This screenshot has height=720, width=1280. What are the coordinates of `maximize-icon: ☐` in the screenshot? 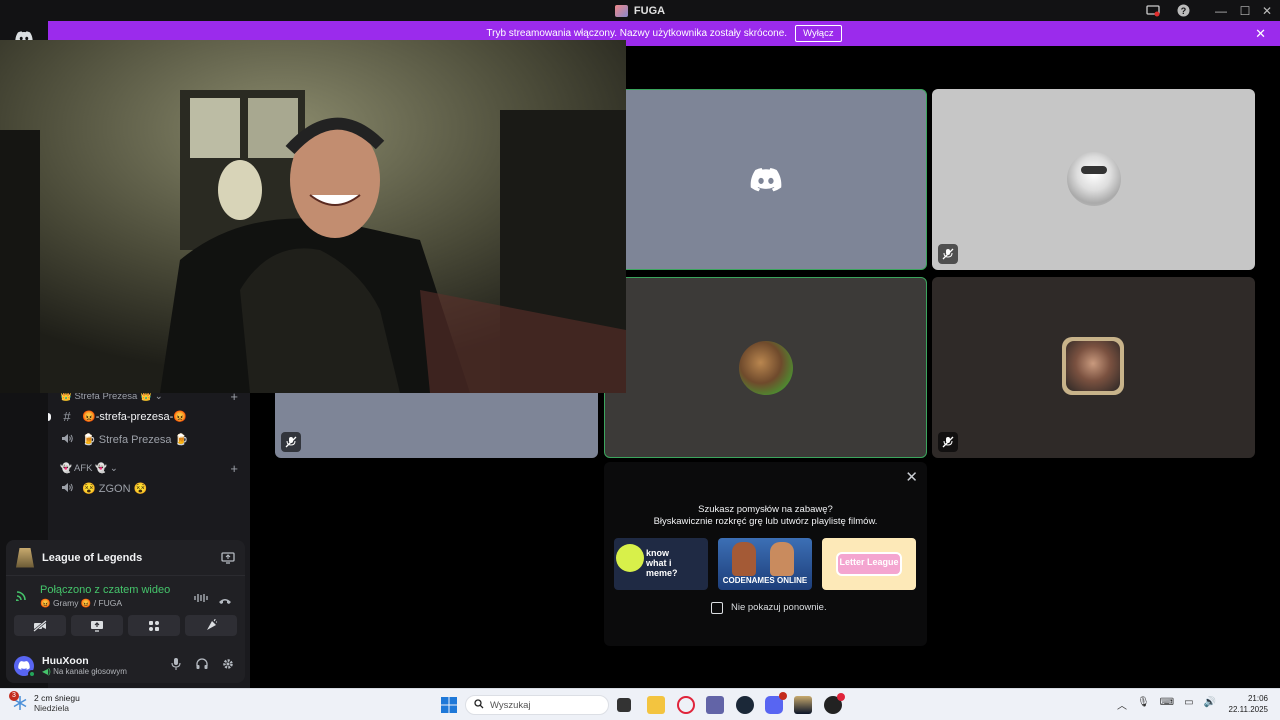 It's located at (1245, 10).